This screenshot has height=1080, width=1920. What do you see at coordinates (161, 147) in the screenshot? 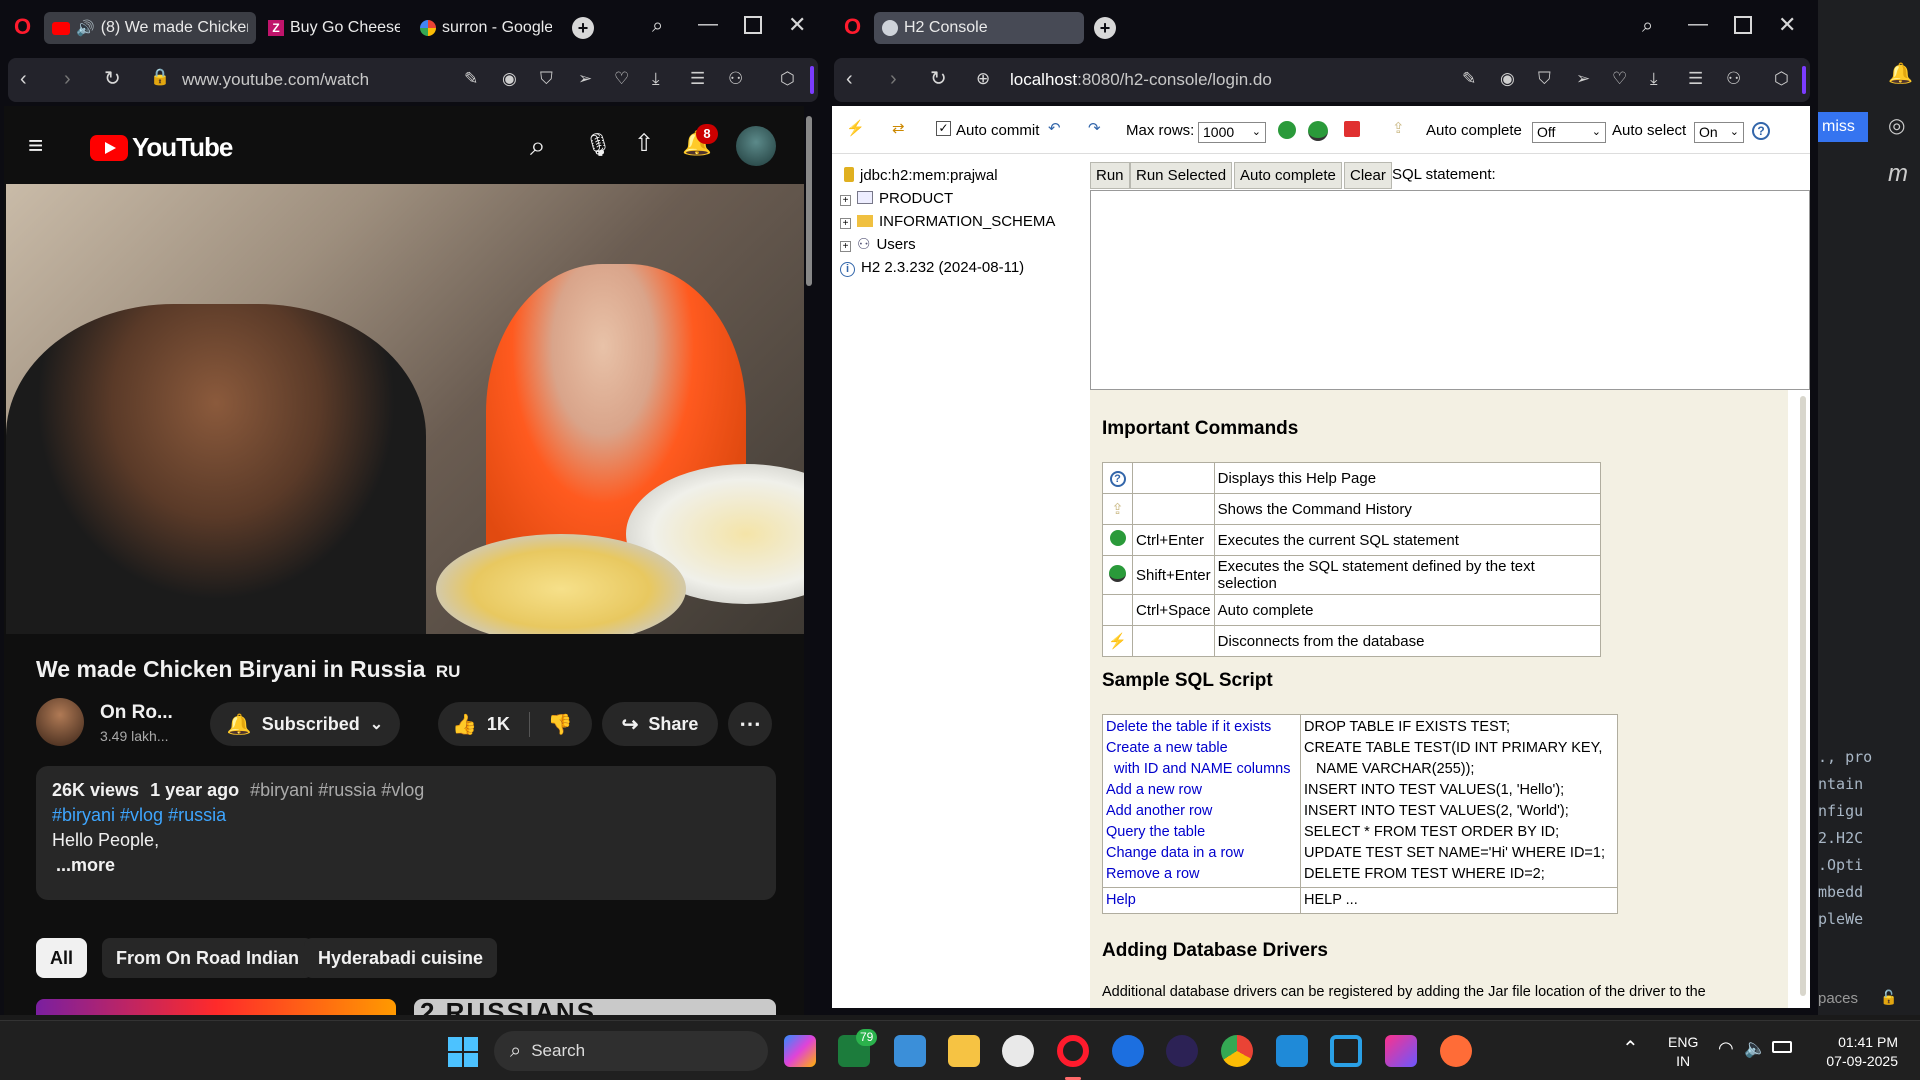
I see `youtube-logo: YouTube` at bounding box center [161, 147].